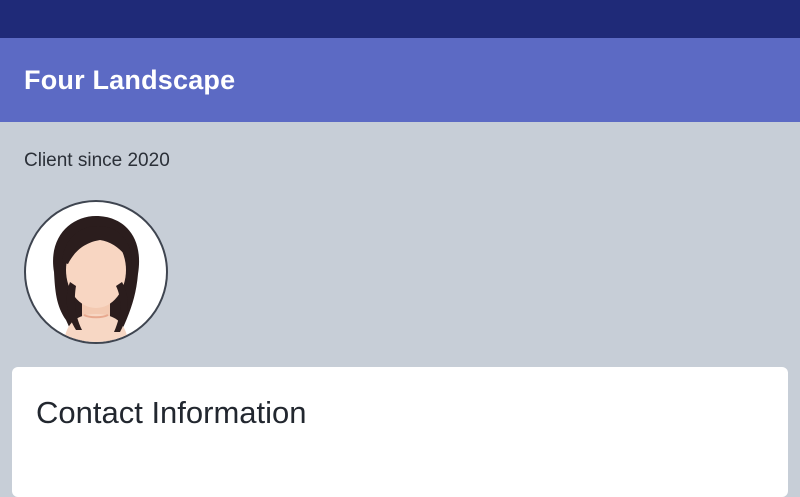  What do you see at coordinates (400, 19) in the screenshot?
I see `status-bar` at bounding box center [400, 19].